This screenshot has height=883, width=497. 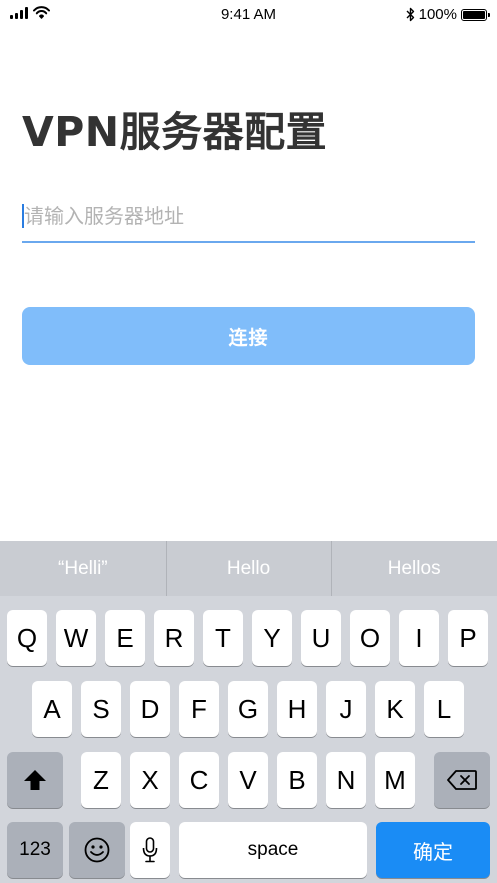 I want to click on delete-key, so click(x=462, y=780).